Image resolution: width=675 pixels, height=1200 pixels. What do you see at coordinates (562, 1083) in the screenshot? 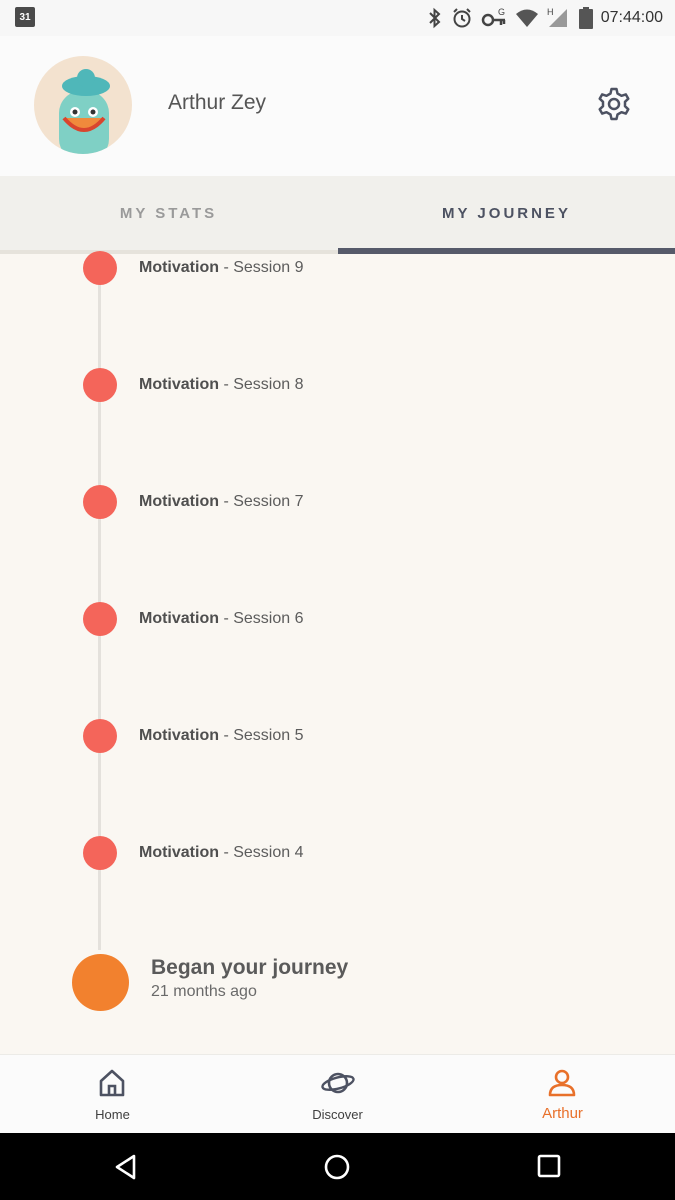
I see `person-icon` at bounding box center [562, 1083].